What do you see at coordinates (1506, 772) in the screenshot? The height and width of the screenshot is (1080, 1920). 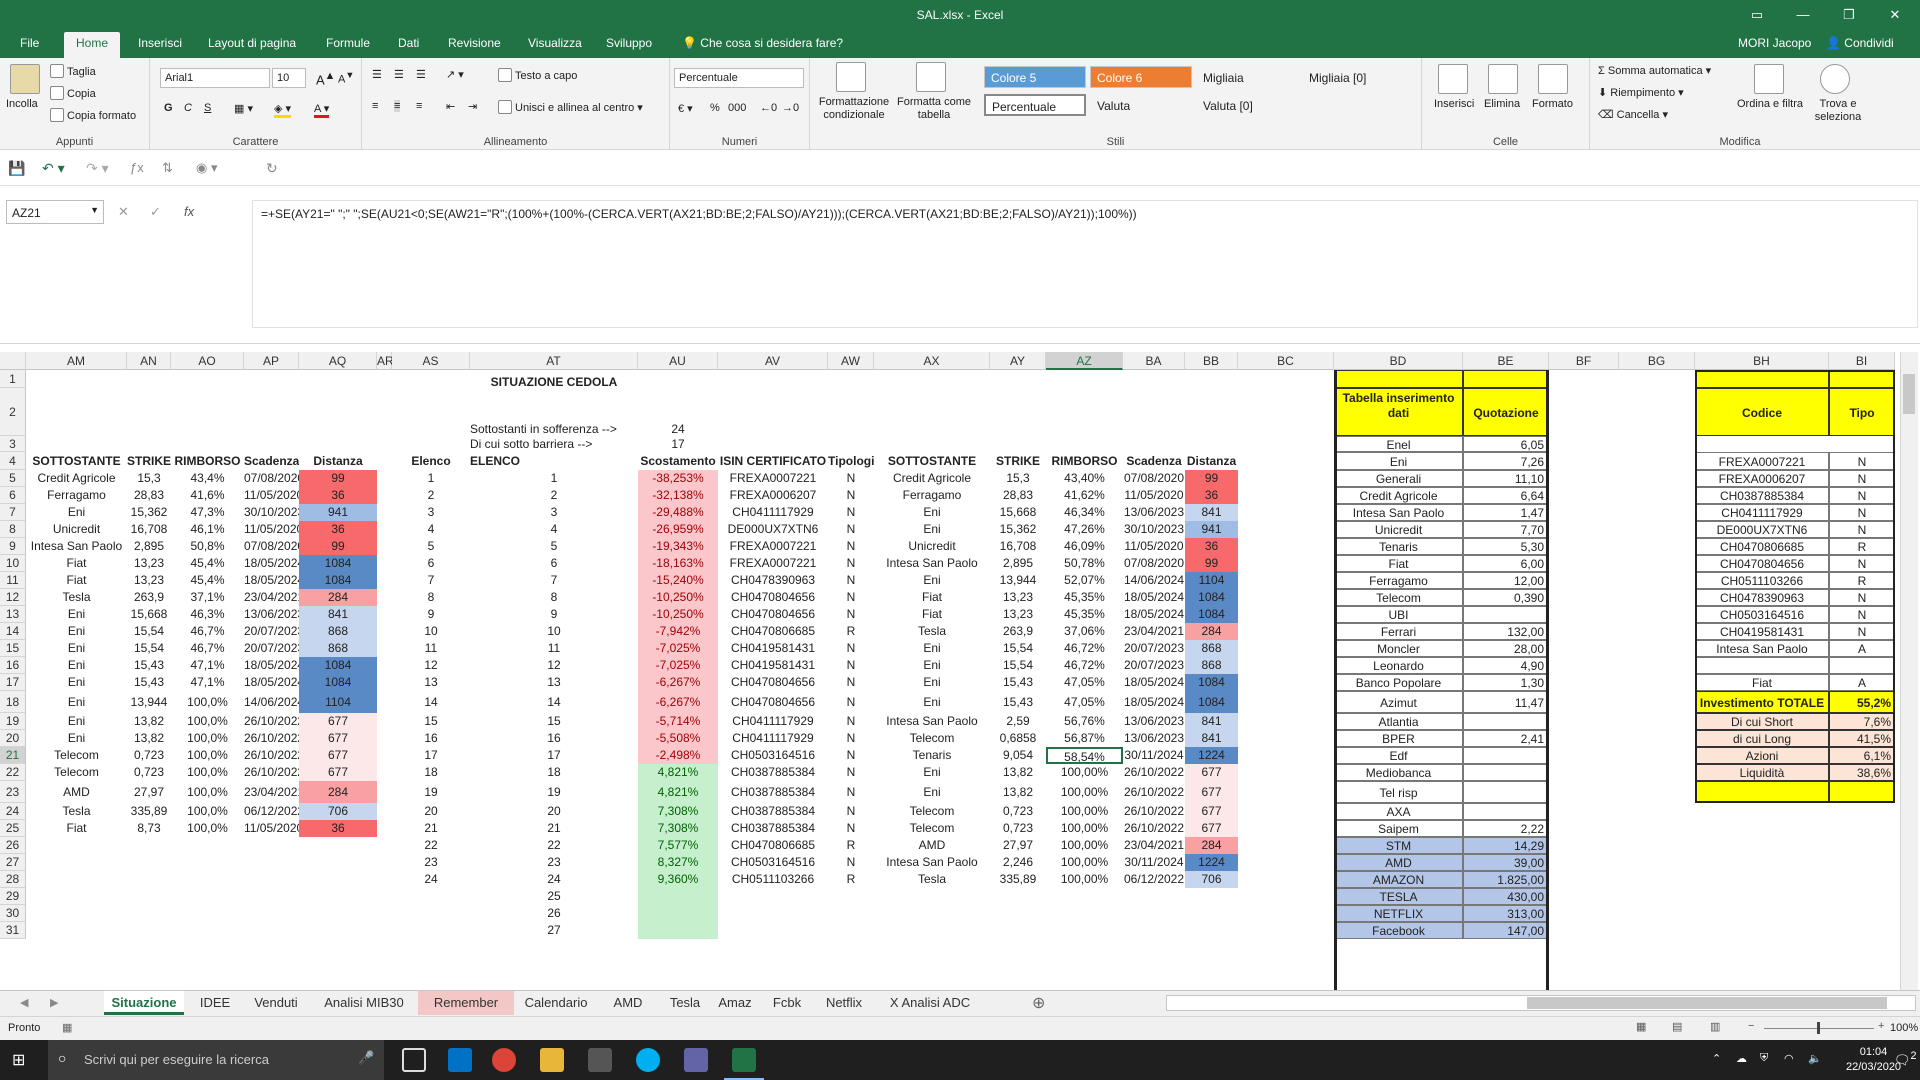 I see `be-cell` at bounding box center [1506, 772].